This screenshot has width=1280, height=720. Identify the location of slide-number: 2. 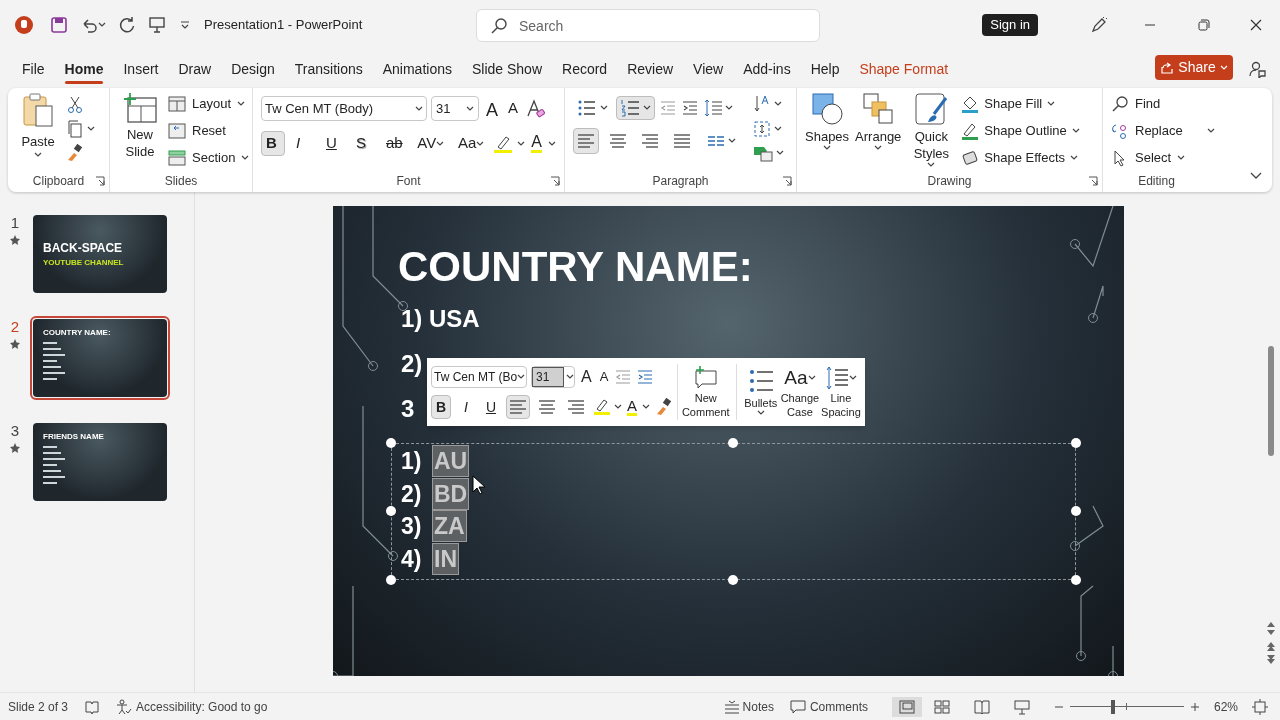
(15, 327).